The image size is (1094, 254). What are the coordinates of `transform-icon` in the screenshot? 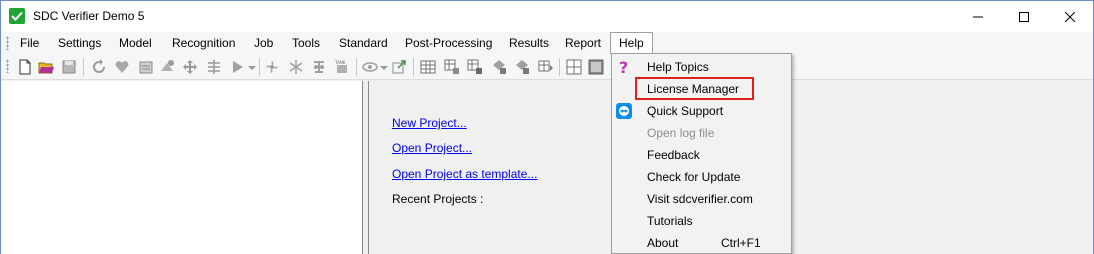 It's located at (167, 67).